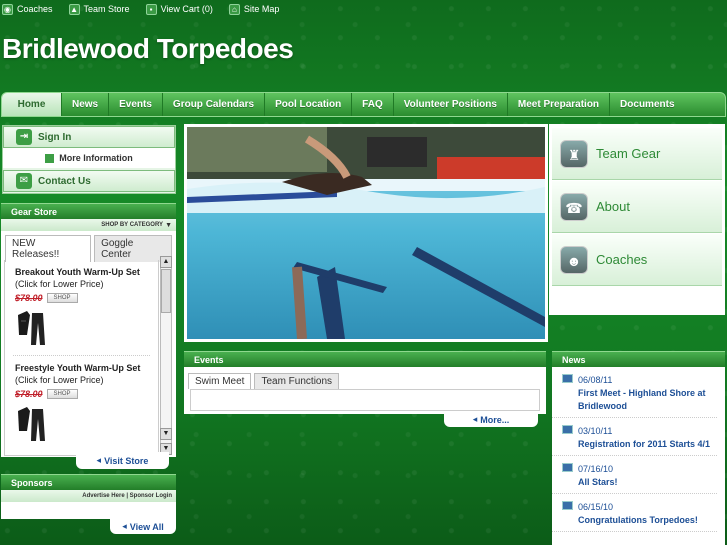 This screenshot has height=545, width=727. What do you see at coordinates (365, 378) in the screenshot?
I see `events-tabs: Swim Meet Team Functions` at bounding box center [365, 378].